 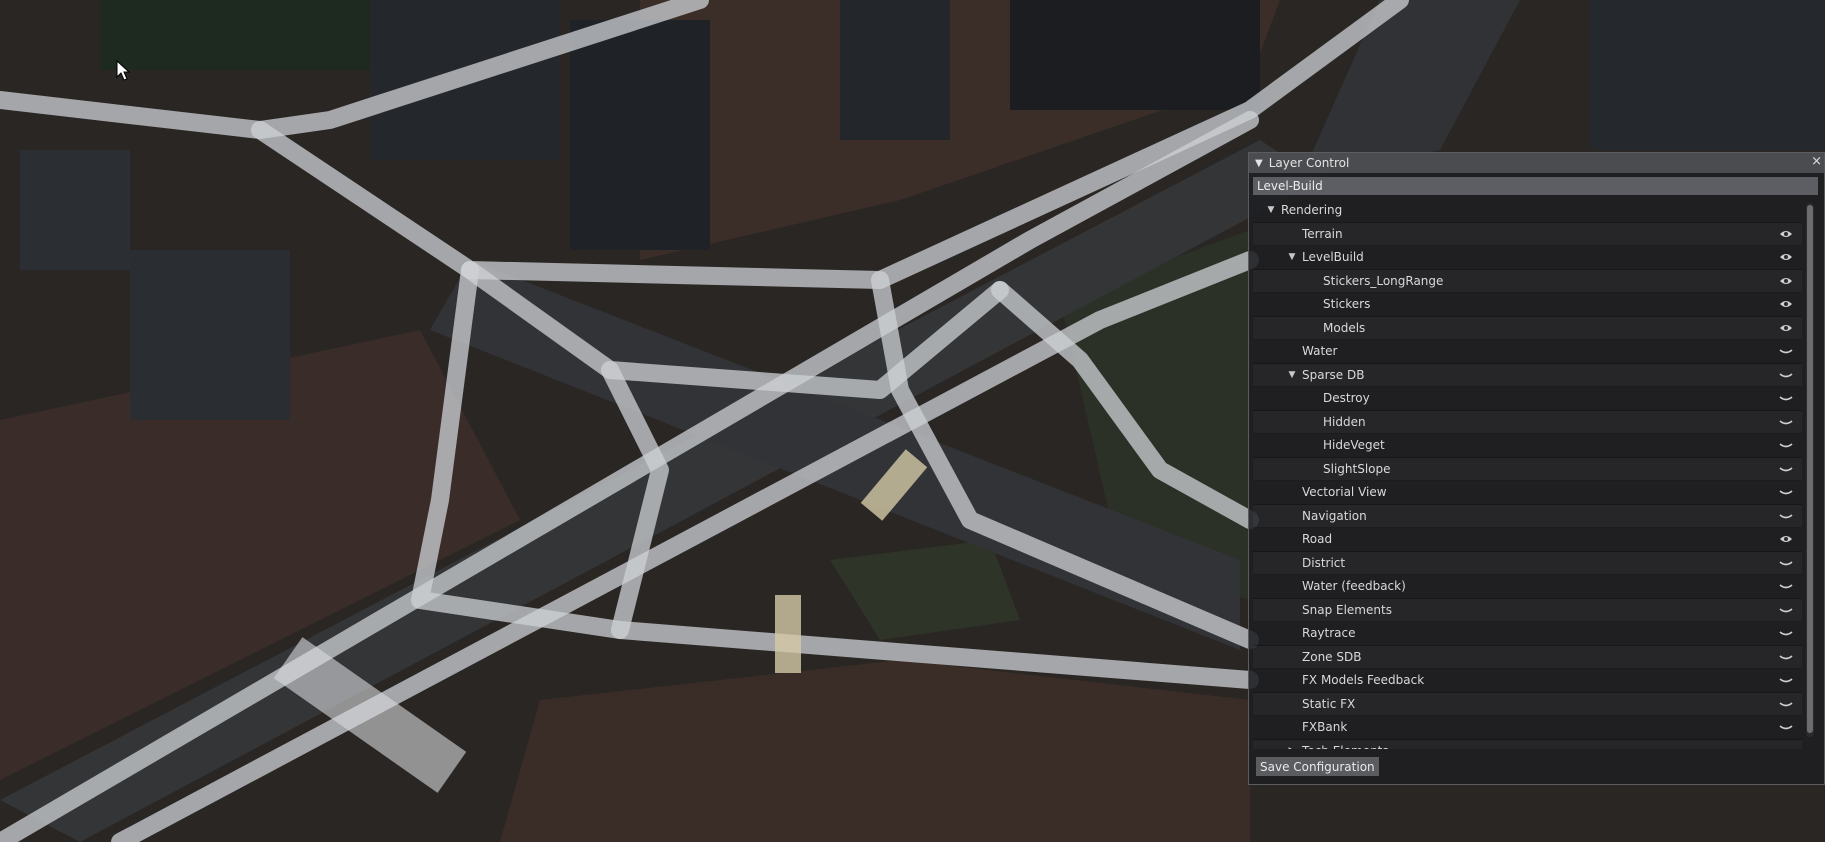 I want to click on layer-row-levelbuild: ▼ LevelBuild, so click(x=1527, y=258).